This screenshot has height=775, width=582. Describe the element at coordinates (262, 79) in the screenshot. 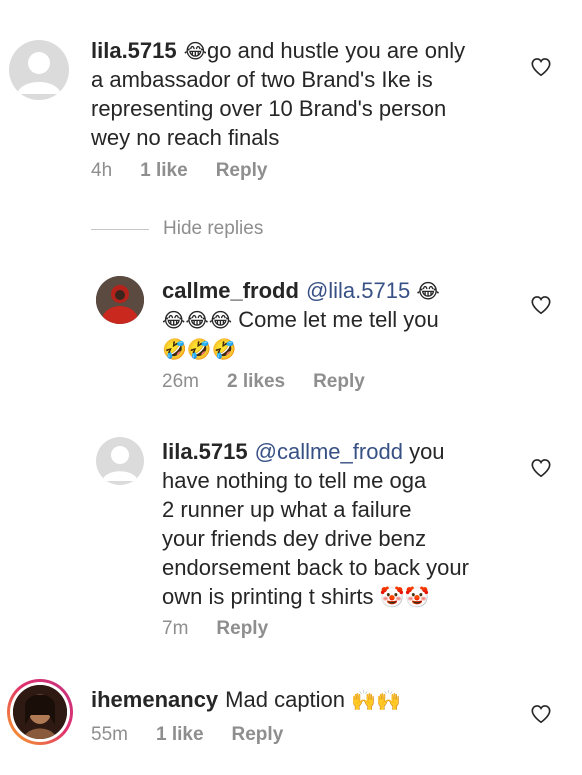

I see `comment-text-line: a ambassador of two Brand's Ike is` at that location.